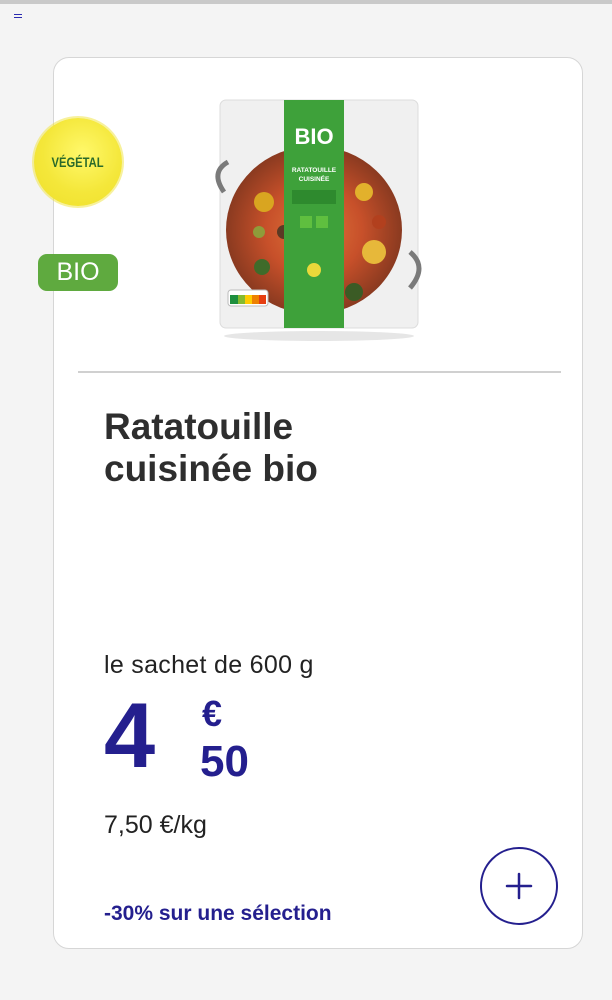 This screenshot has width=612, height=1000. I want to click on price-per-kg: 7,50 €/kg, so click(155, 825).